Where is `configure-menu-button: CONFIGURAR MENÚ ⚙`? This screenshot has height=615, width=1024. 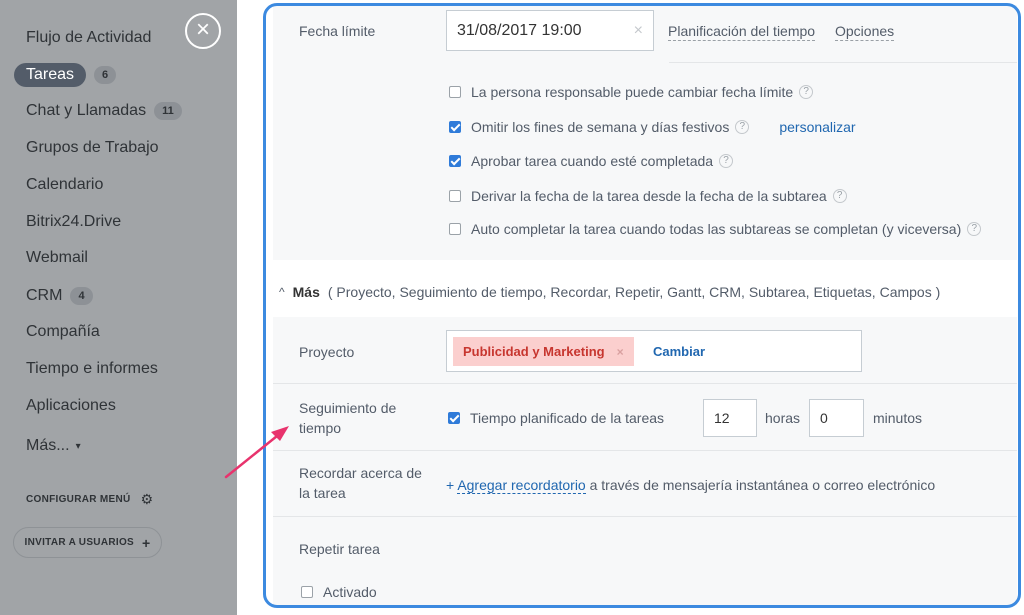 configure-menu-button: CONFIGURAR MENÚ ⚙ is located at coordinates (89, 499).